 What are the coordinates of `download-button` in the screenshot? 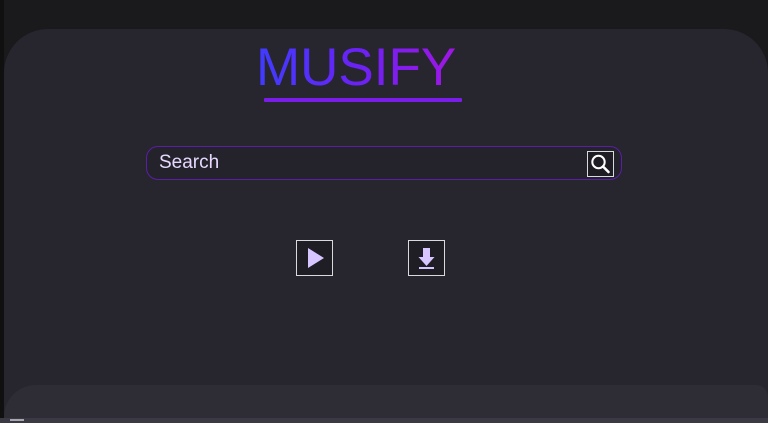 It's located at (426, 258).